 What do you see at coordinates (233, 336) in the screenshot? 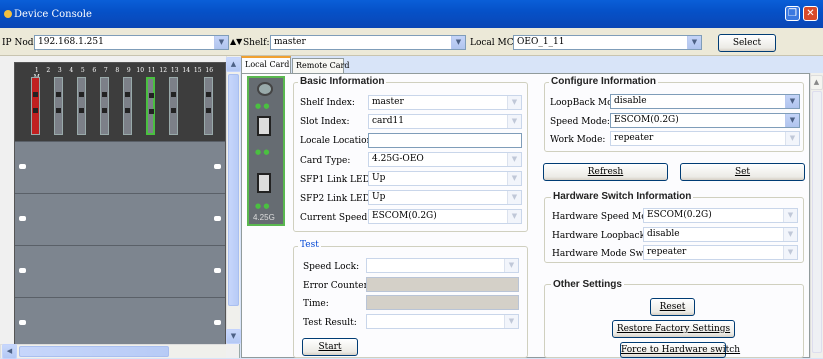
I see `scroll-down-icon: ▼` at bounding box center [233, 336].